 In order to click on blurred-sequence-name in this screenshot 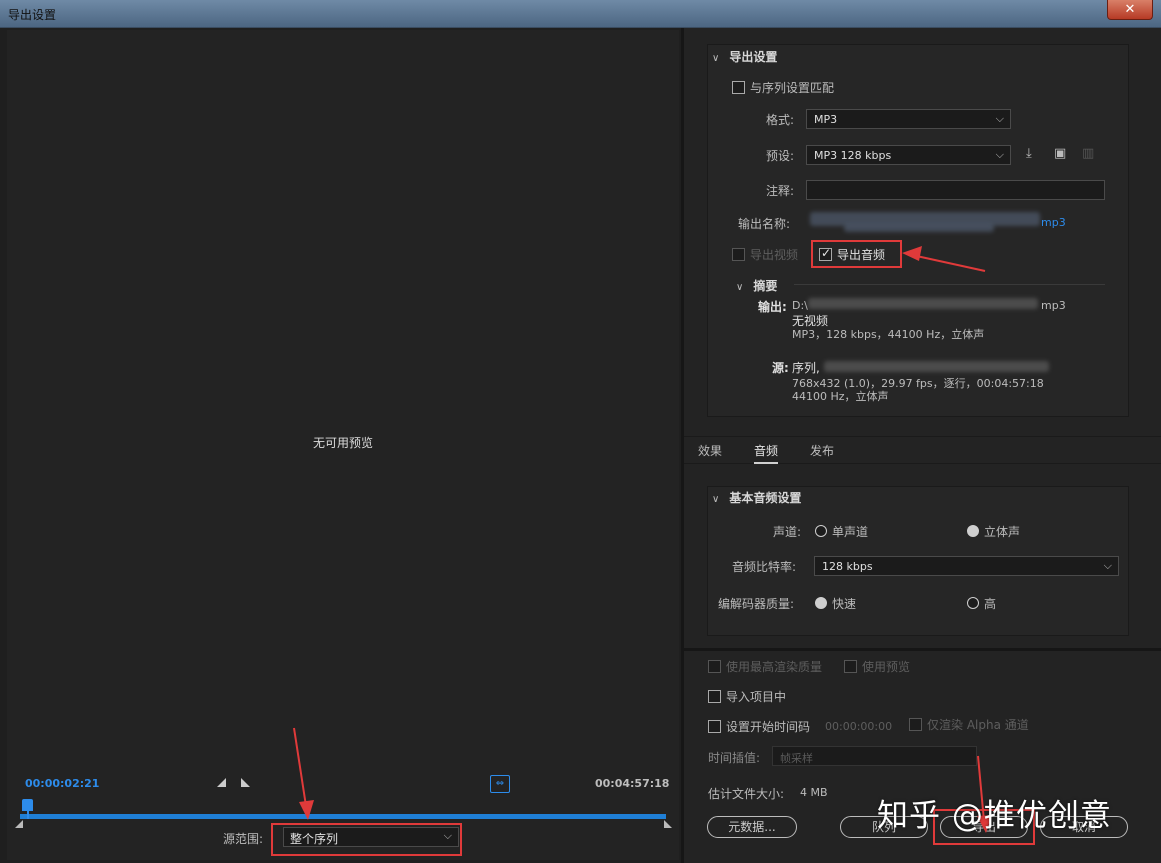, I will do `click(936, 366)`.